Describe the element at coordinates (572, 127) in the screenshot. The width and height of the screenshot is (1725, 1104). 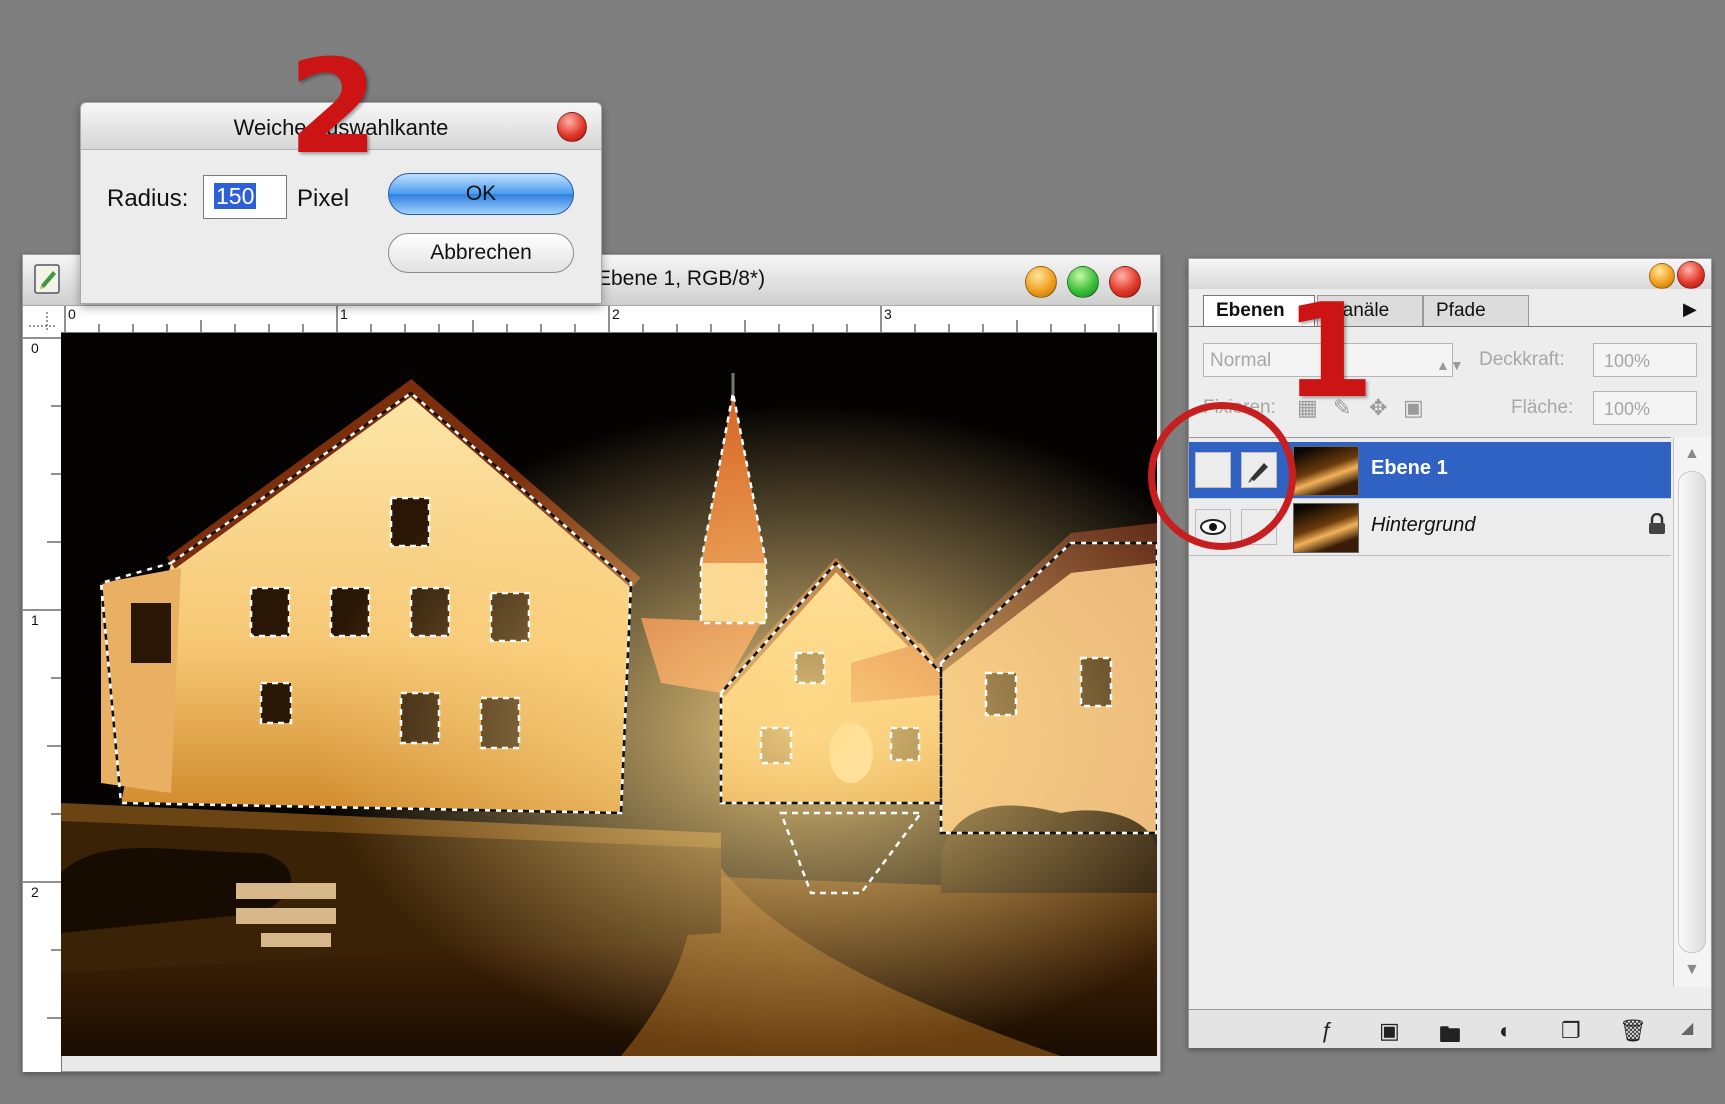
I see `dialog-close-button` at that location.